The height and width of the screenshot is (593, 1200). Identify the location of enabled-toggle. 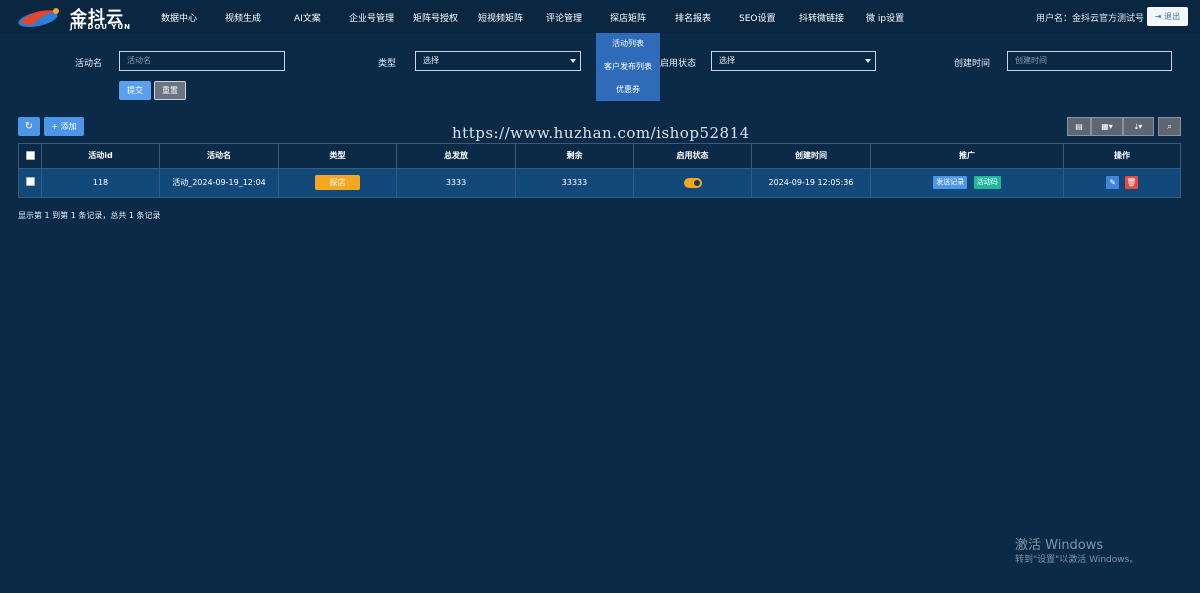
(692, 182).